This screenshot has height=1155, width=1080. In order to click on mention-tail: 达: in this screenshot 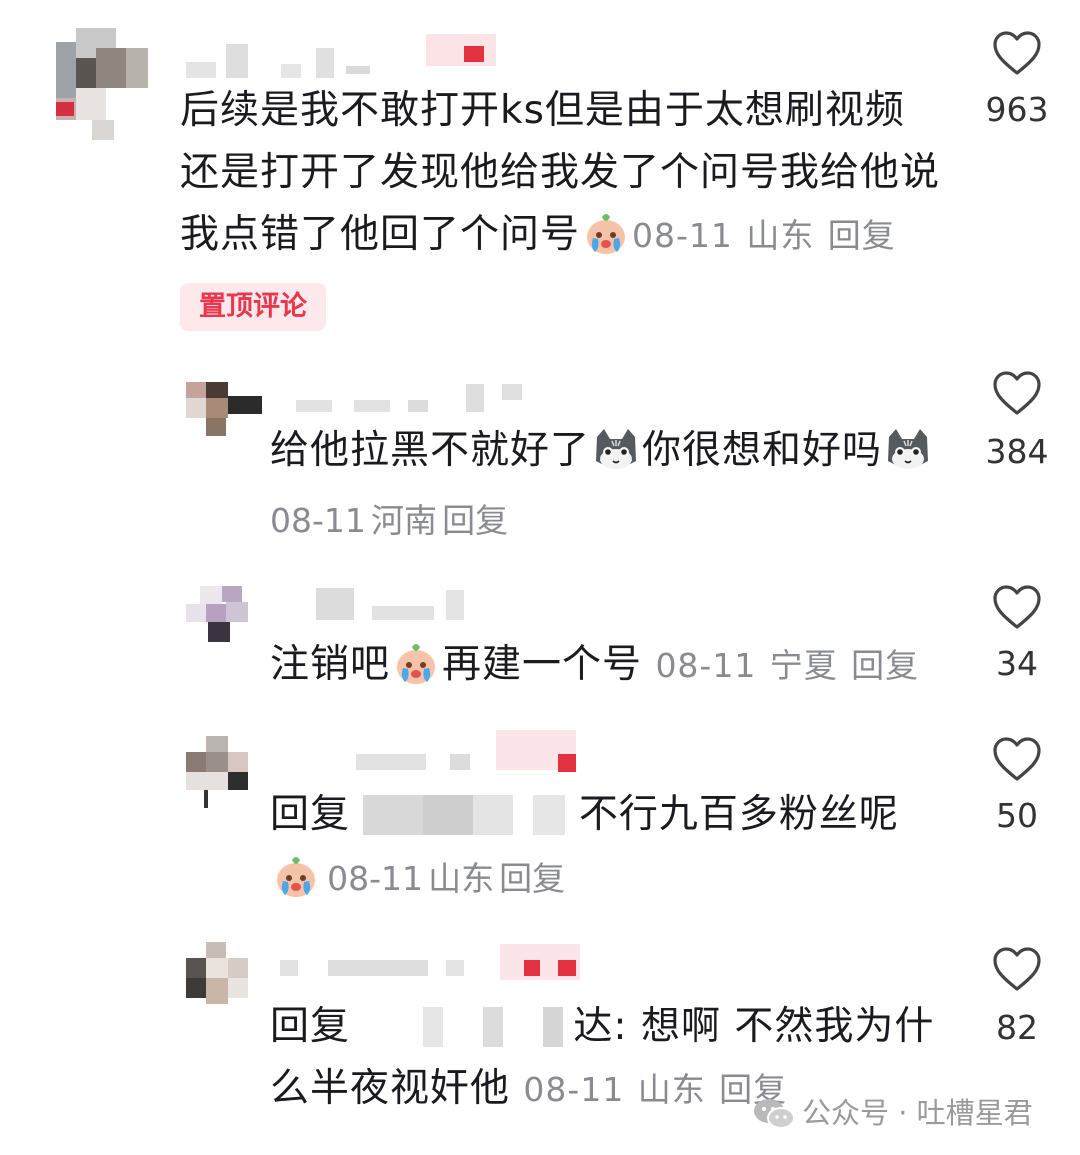, I will do `click(600, 1026)`.